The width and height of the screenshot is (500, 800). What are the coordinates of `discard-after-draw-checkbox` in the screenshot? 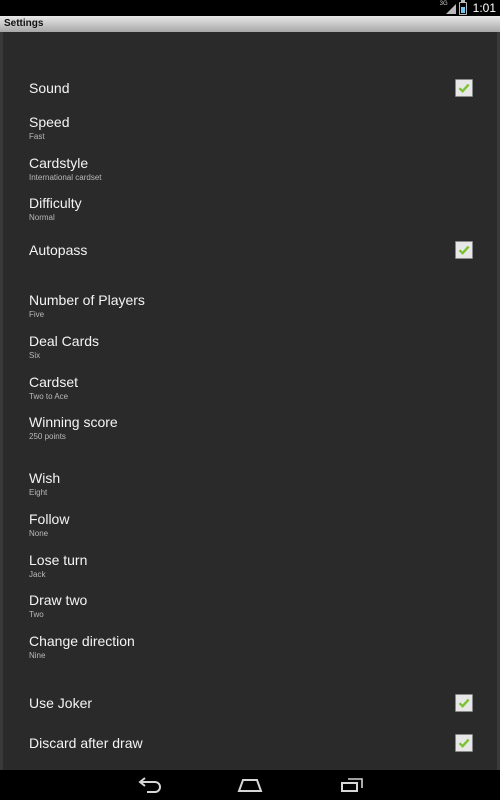 It's located at (464, 743).